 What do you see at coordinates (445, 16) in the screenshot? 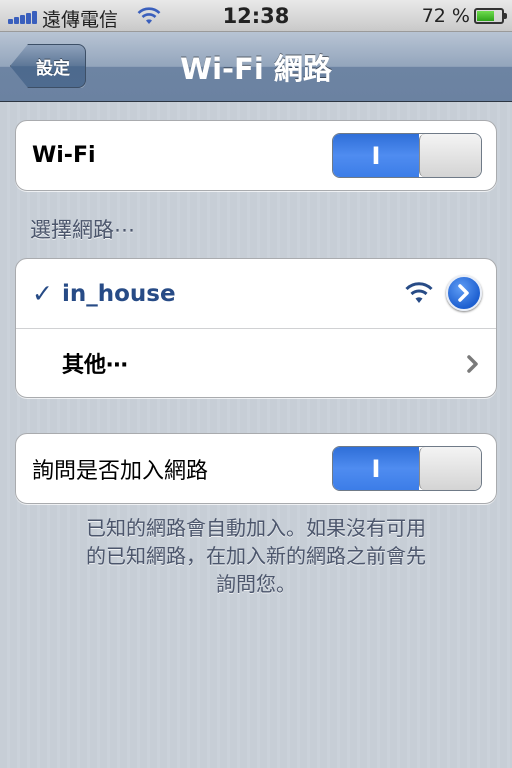
I see `battery-percent: 72 %` at bounding box center [445, 16].